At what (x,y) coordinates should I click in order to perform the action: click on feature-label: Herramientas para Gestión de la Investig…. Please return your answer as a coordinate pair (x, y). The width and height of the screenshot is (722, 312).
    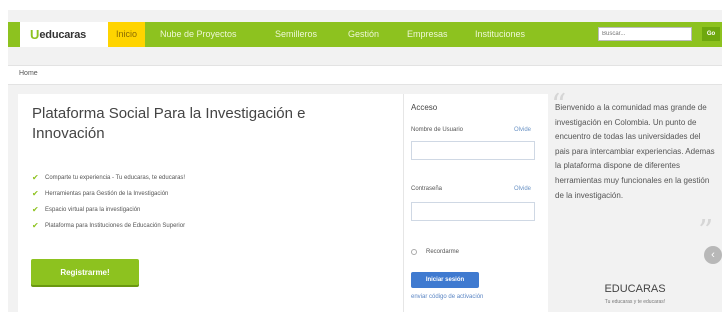
    Looking at the image, I should click on (107, 194).